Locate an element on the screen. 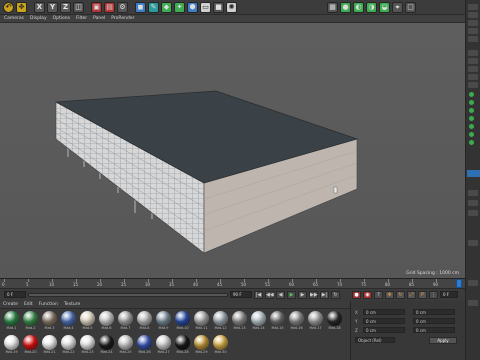 The width and height of the screenshot is (480, 360). material-menu-item: Function is located at coordinates (48, 304).